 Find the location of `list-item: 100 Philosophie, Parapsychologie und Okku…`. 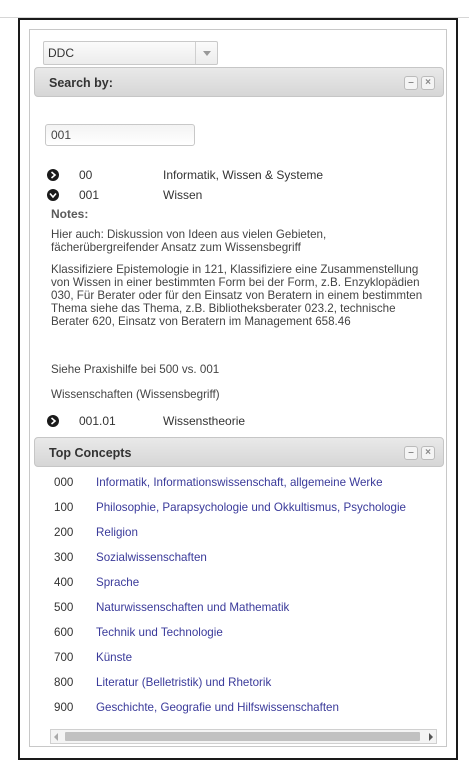

list-item: 100 Philosophie, Parapsychologie und Okku… is located at coordinates (238, 510).